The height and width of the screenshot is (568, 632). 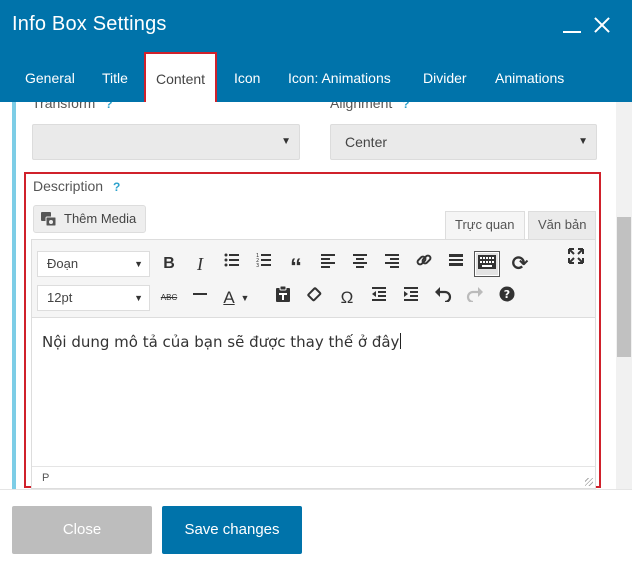 I want to click on close-button: Close, so click(x=82, y=530).